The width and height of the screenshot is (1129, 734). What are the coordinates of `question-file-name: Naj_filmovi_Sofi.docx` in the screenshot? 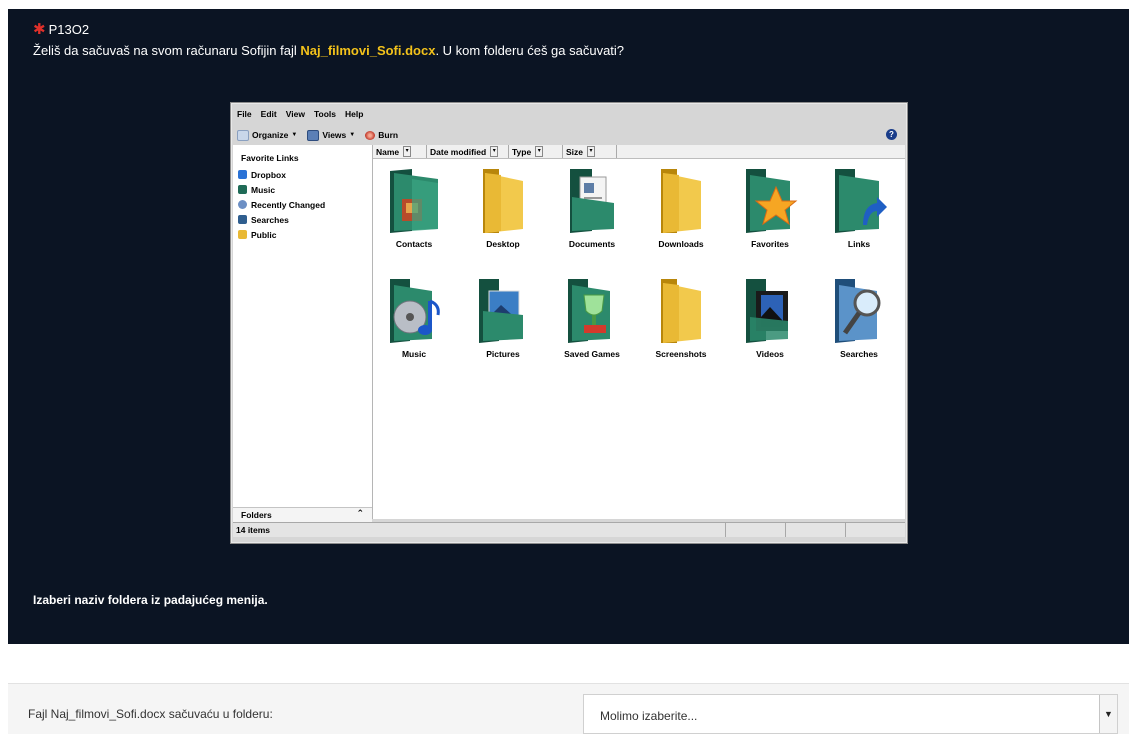 It's located at (368, 50).